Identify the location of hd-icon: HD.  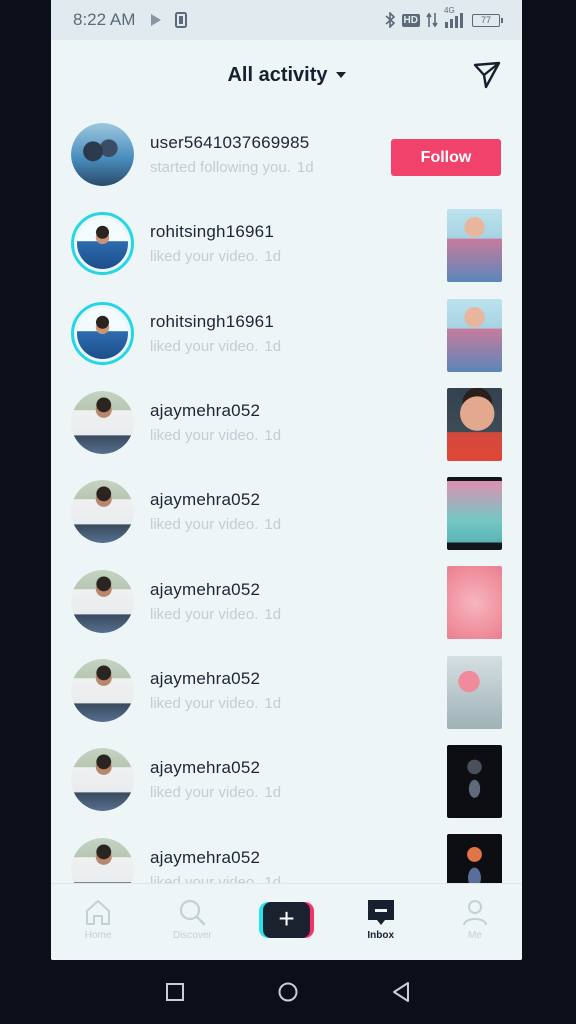
(410, 20).